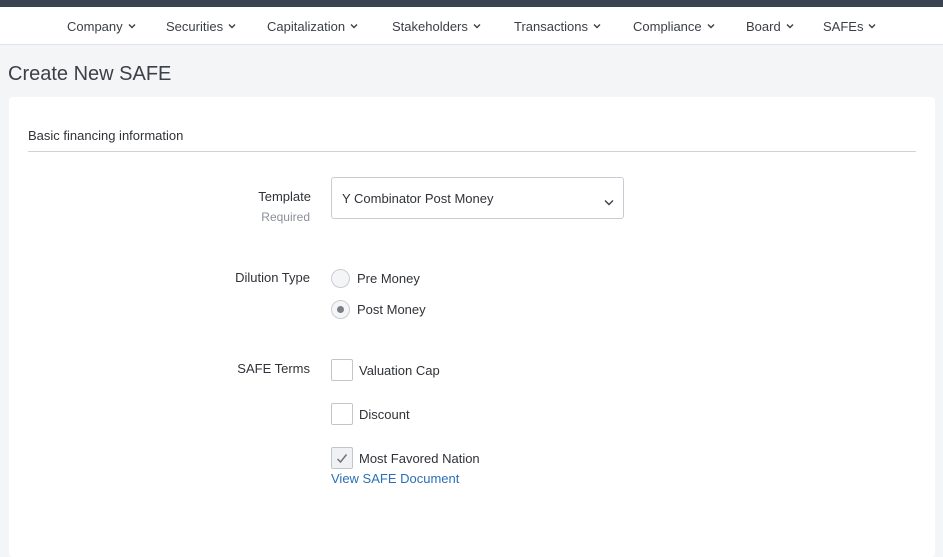  Describe the element at coordinates (551, 26) in the screenshot. I see `nav-item-label: Transactions` at that location.